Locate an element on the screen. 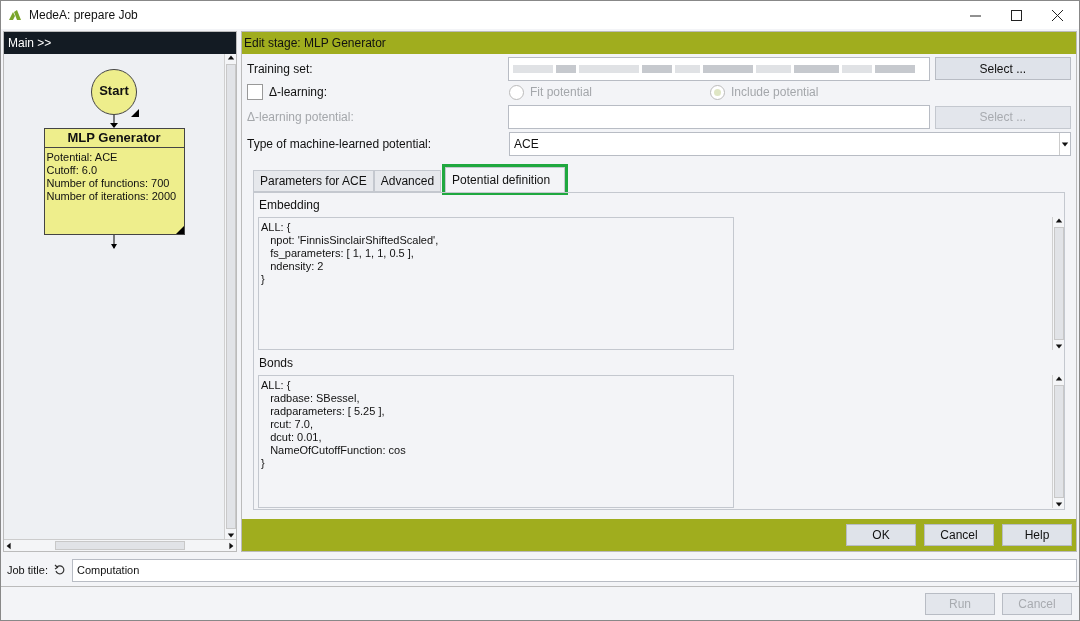  window-title: MedeA: prepare Job is located at coordinates (83, 15).